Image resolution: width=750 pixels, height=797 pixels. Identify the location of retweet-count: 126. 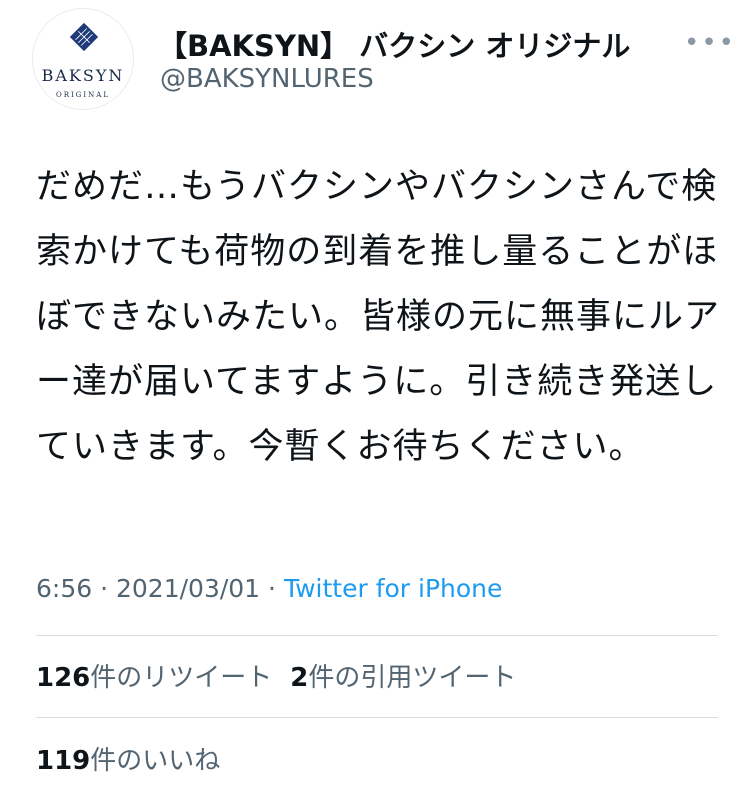
(63, 678).